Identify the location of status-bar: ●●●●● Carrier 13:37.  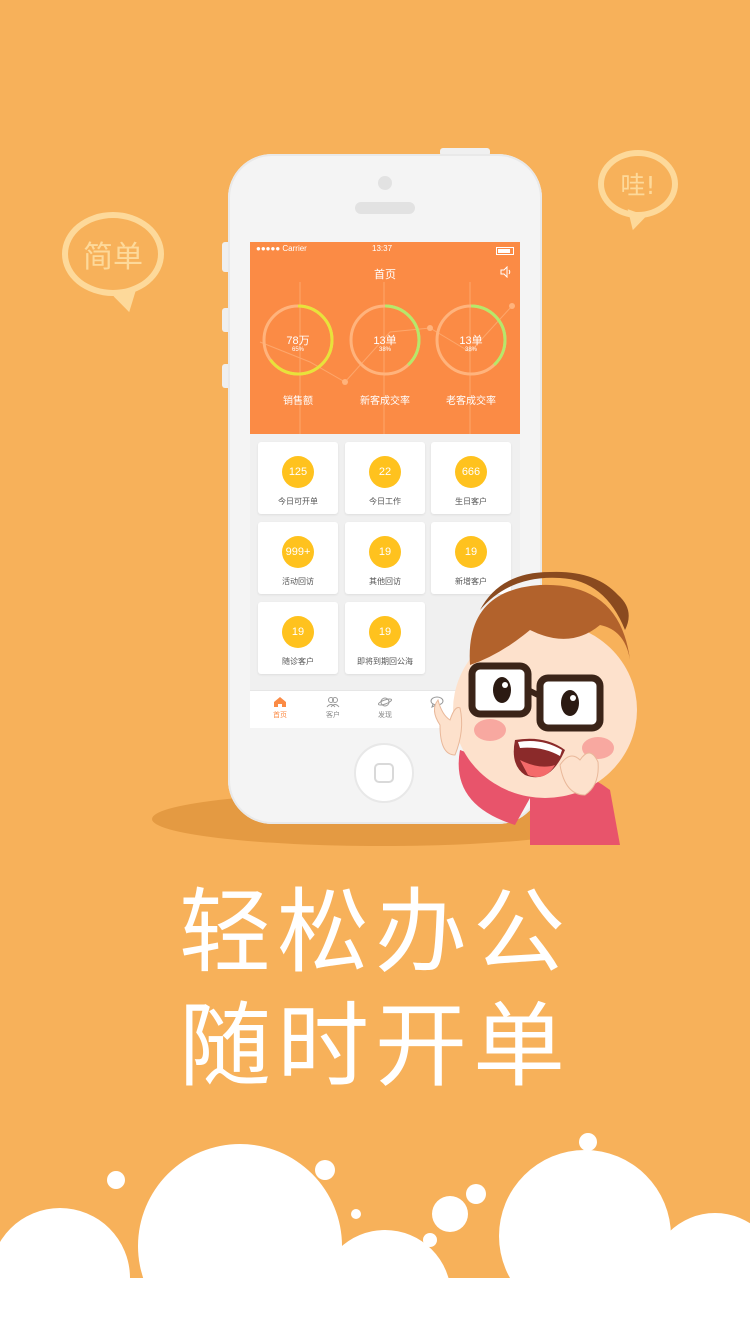
(385, 251).